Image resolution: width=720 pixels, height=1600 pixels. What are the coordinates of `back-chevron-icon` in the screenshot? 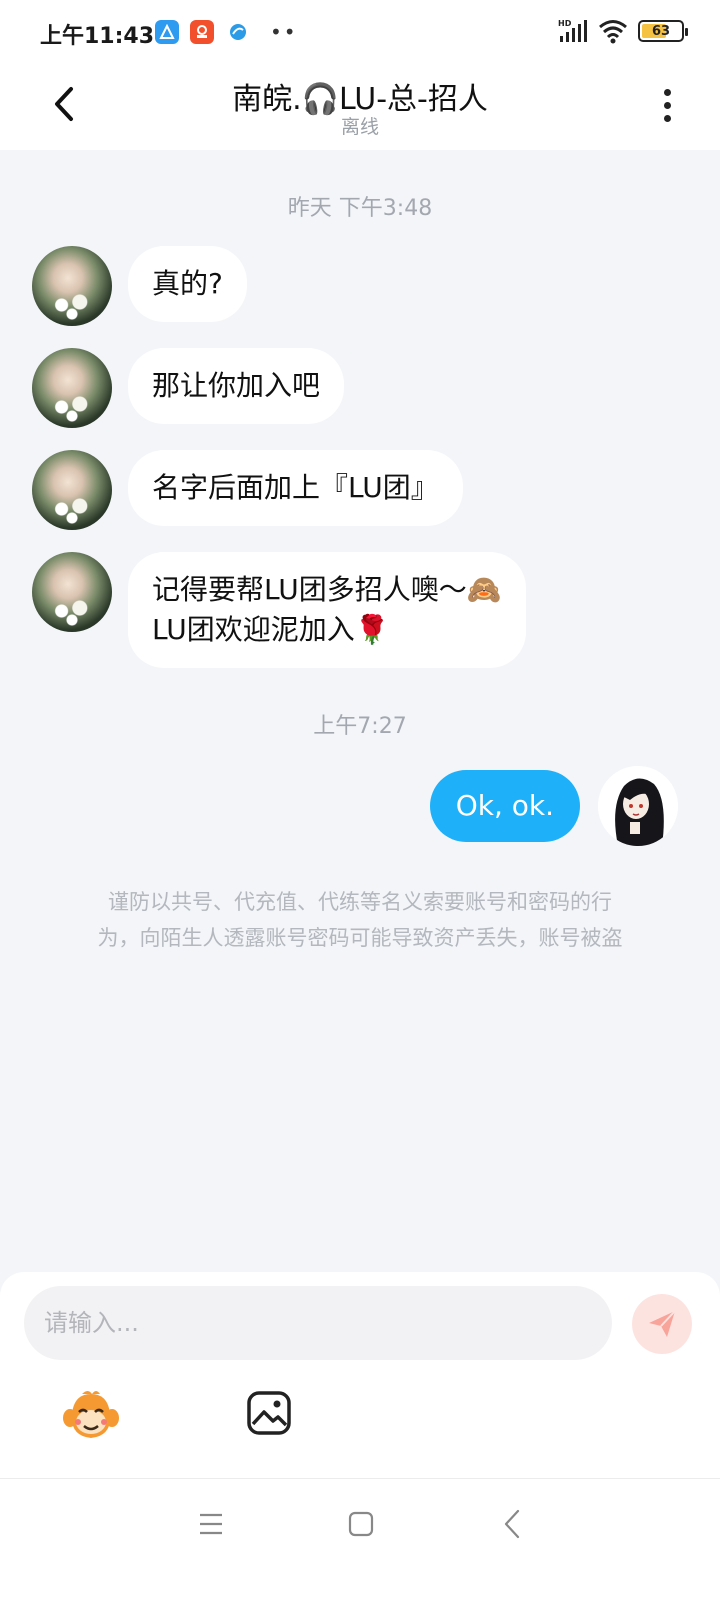 It's located at (513, 1524).